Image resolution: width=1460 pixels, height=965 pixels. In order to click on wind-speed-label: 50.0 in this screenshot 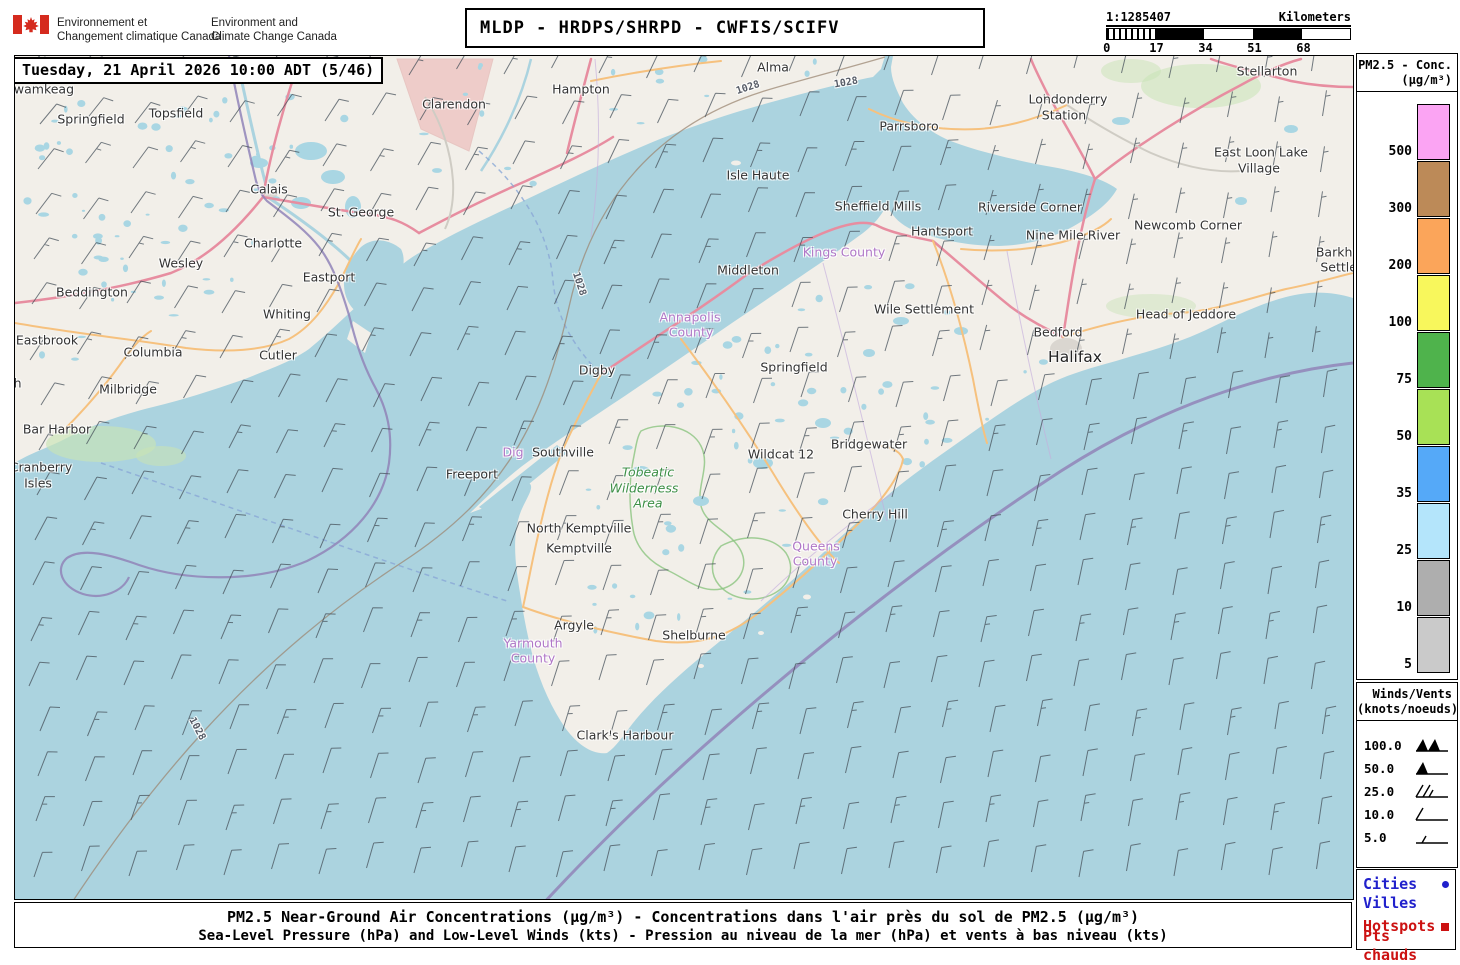, I will do `click(1379, 768)`.